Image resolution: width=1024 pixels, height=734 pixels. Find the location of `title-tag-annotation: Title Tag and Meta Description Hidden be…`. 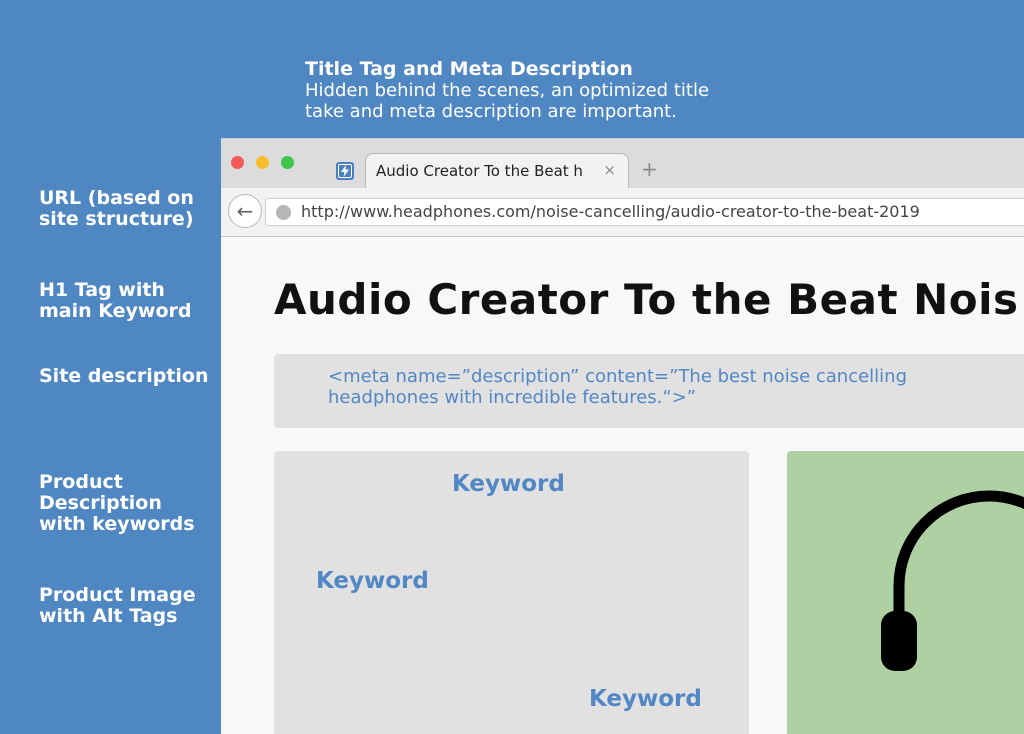

title-tag-annotation: Title Tag and Meta Description Hidden be… is located at coordinates (507, 90).